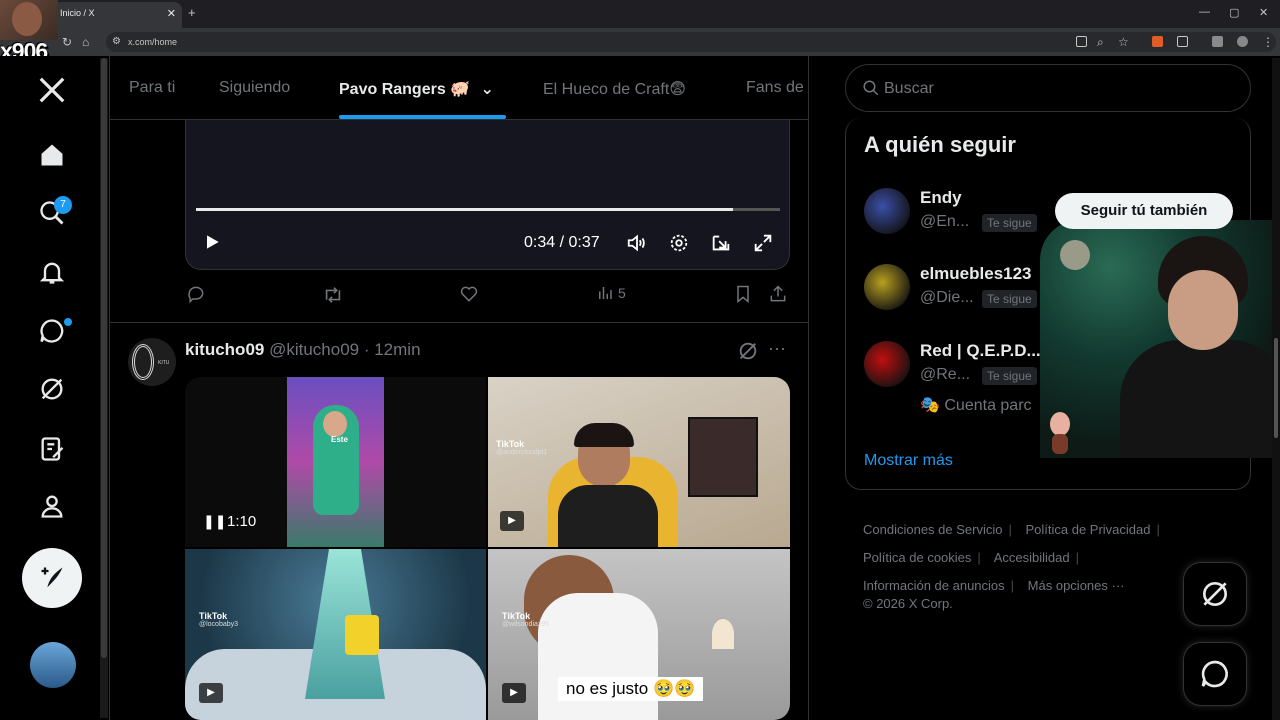 This screenshot has width=1280, height=720. I want to click on views-chart-icon, so click(605, 293).